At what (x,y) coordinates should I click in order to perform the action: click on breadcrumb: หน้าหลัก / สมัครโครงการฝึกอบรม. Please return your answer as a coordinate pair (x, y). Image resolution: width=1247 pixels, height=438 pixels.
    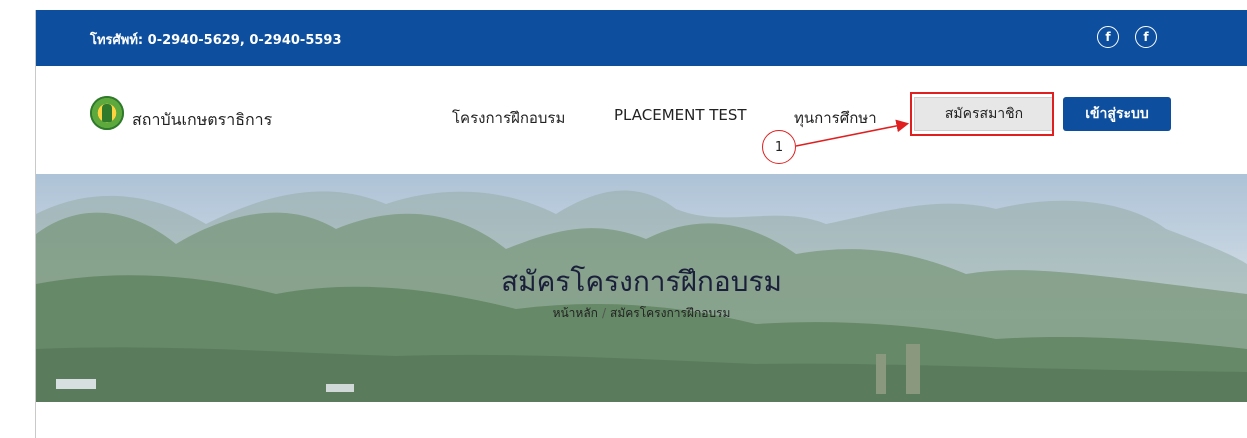
    Looking at the image, I should click on (641, 313).